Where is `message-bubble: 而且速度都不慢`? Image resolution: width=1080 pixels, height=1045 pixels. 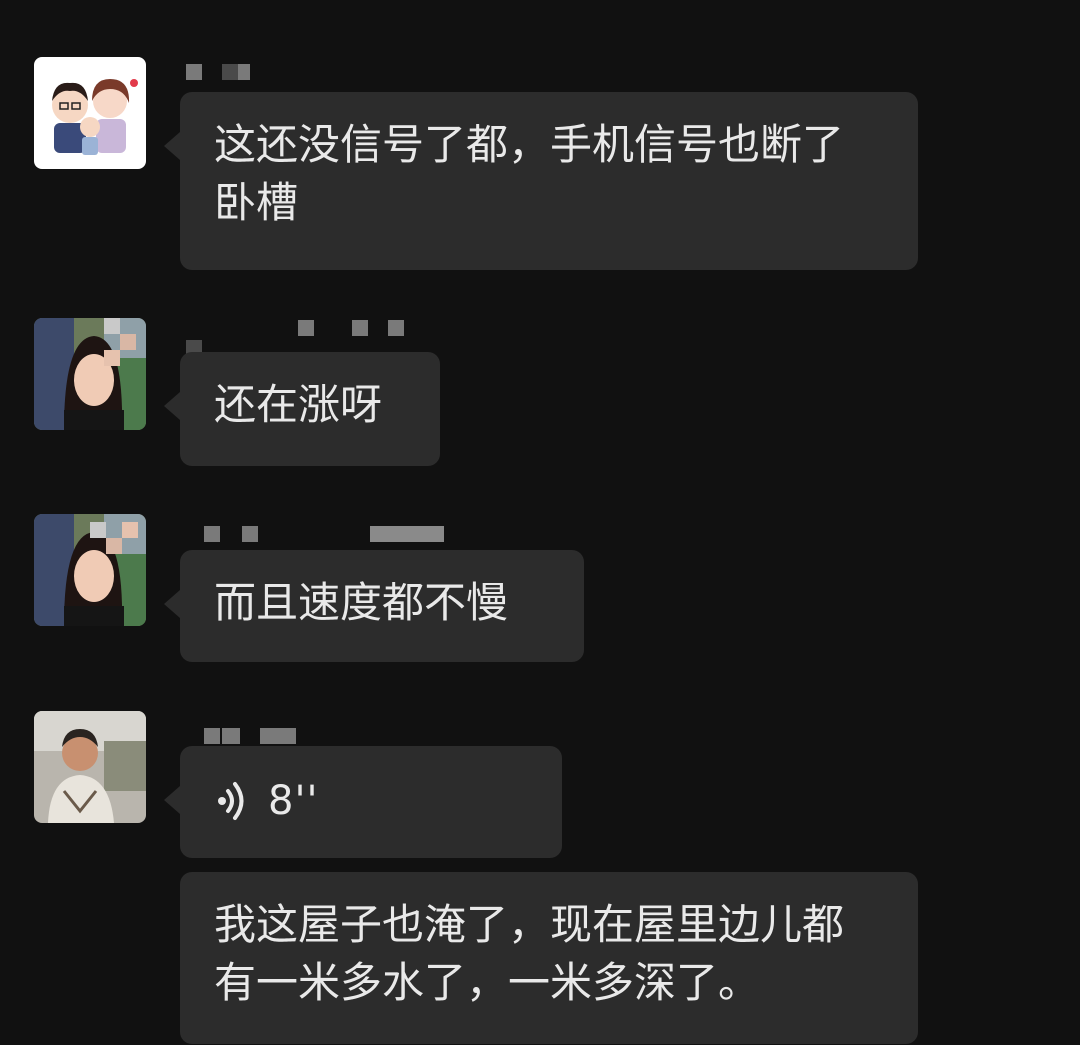
message-bubble: 而且速度都不慢 is located at coordinates (374, 606).